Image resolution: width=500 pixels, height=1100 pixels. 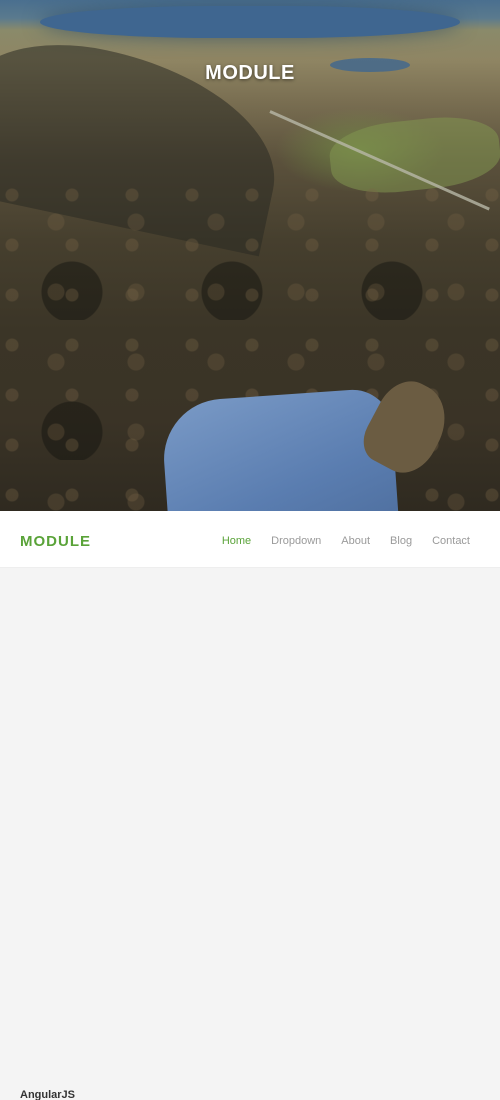 I want to click on nav-item-home: Home, so click(x=236, y=541).